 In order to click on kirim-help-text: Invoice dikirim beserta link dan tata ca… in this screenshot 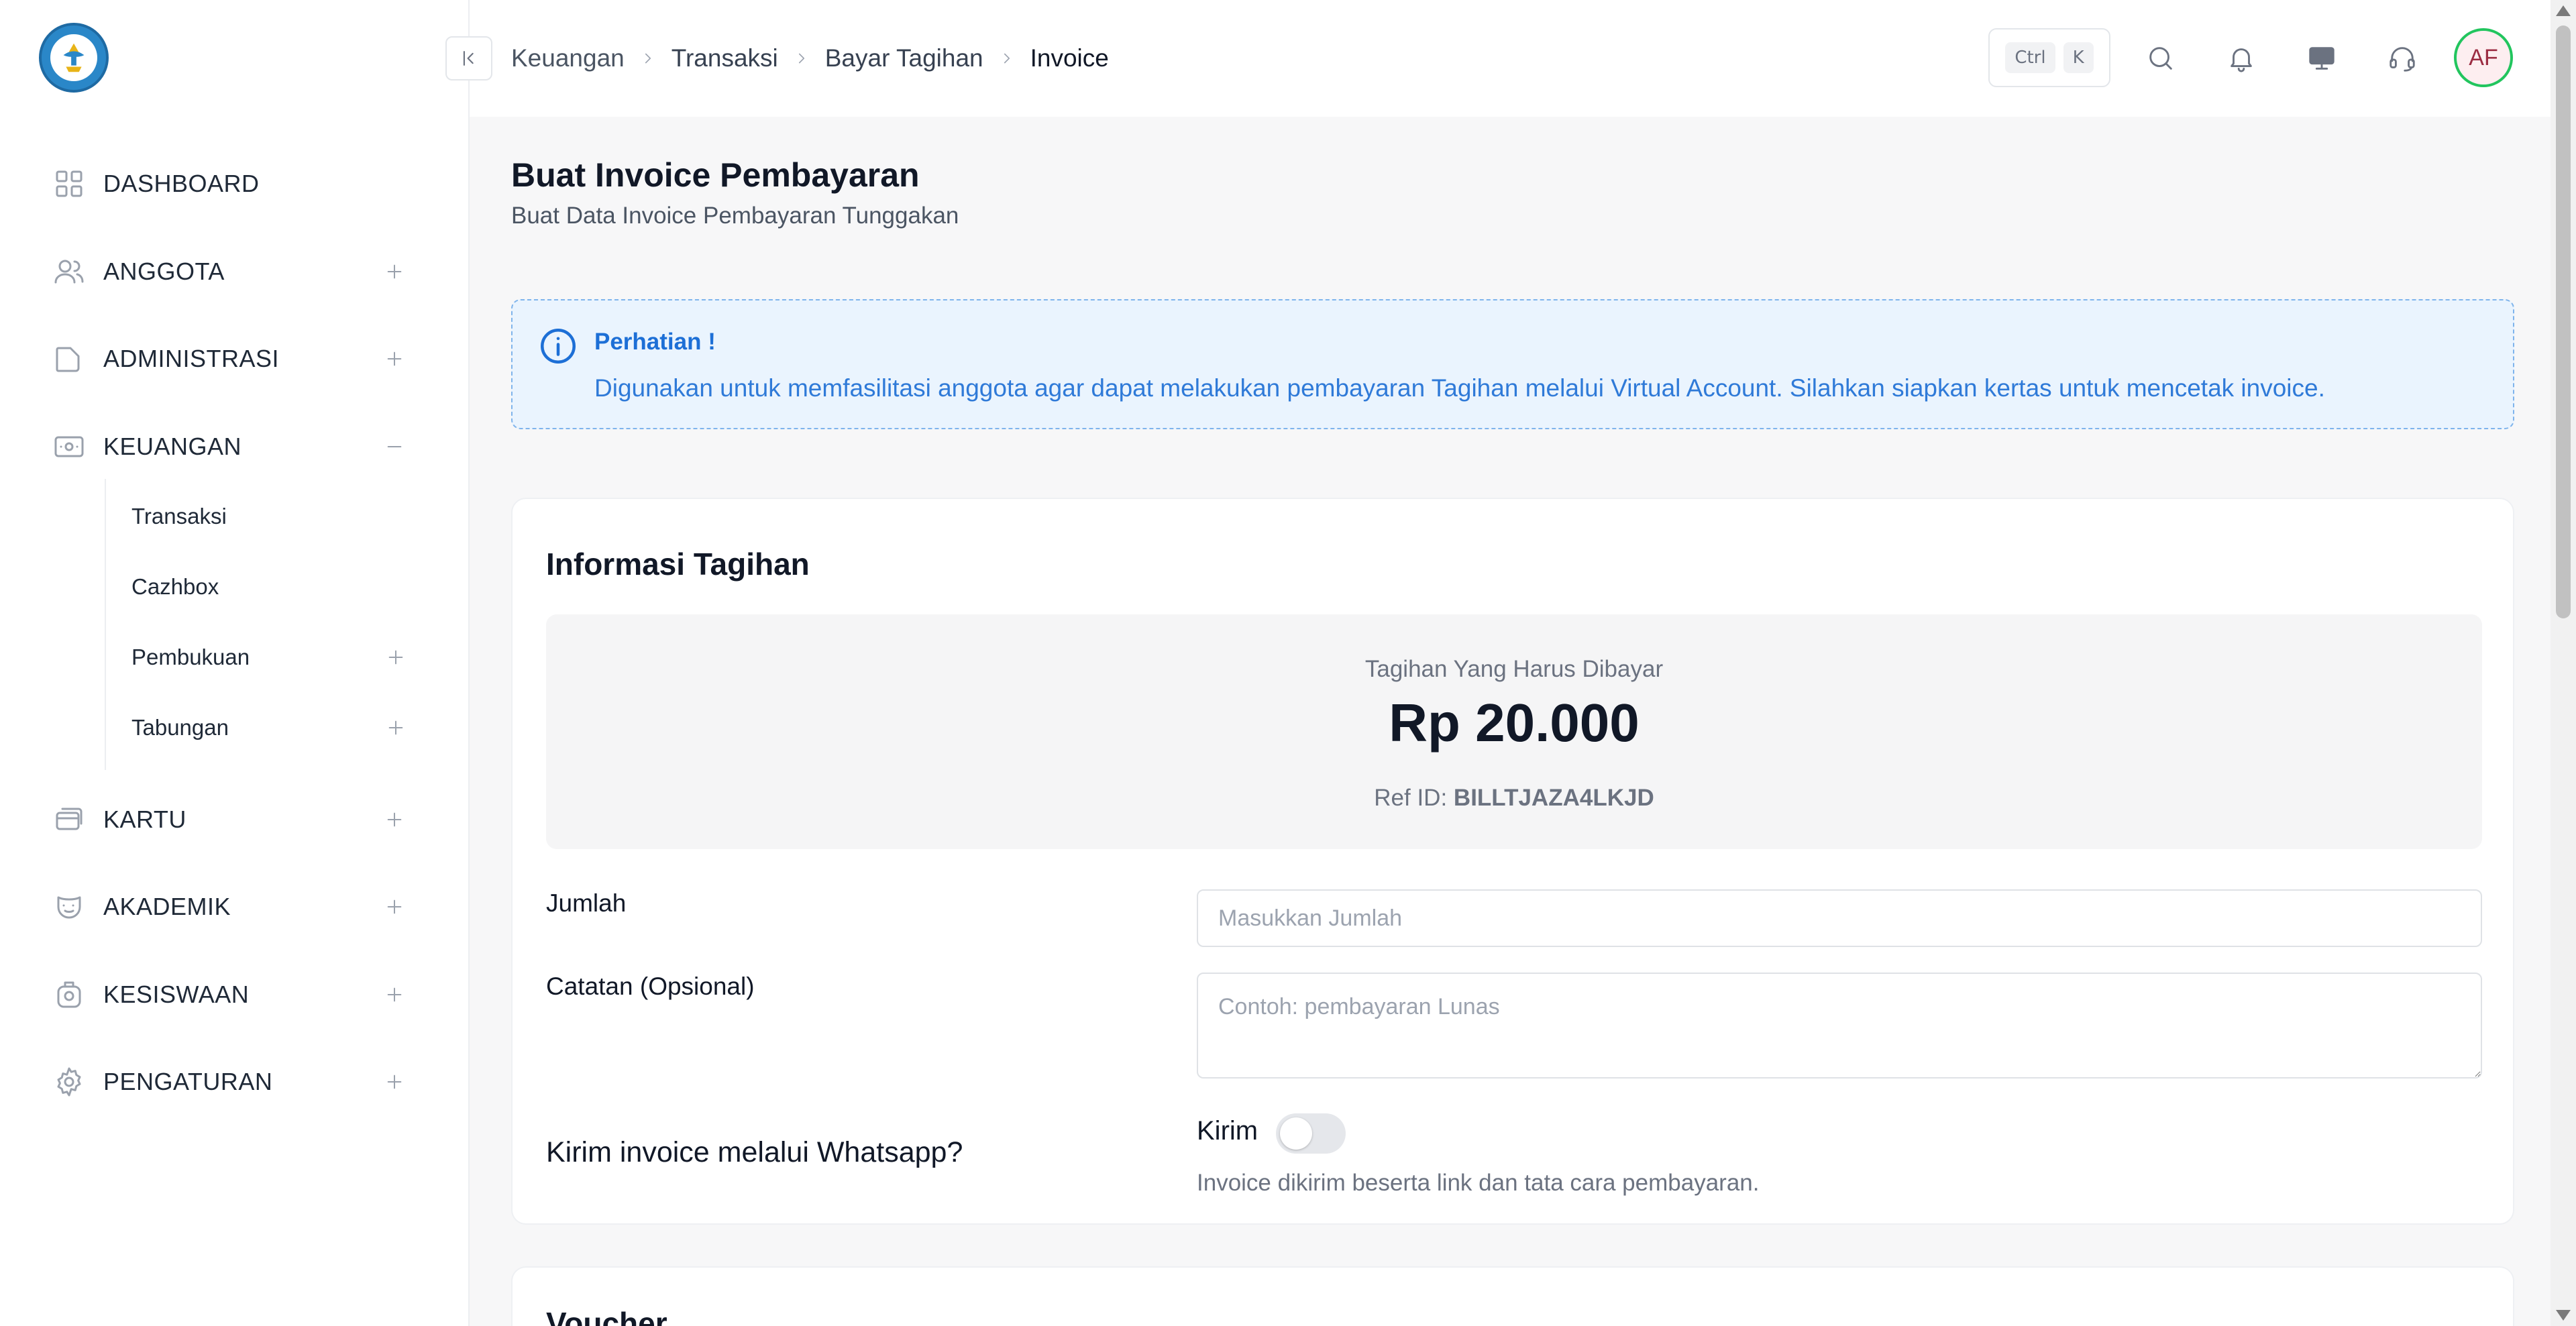, I will do `click(1478, 1183)`.